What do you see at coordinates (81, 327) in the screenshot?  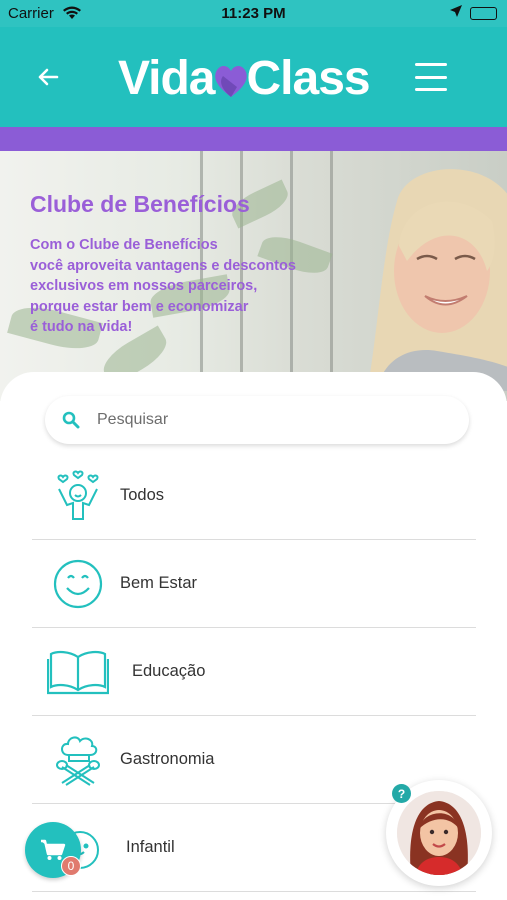 I see `hero-text-line: é tudo na vida!` at bounding box center [81, 327].